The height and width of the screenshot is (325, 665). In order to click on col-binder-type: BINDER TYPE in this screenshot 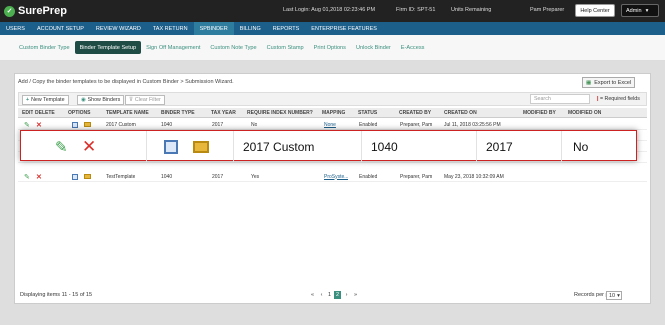, I will do `click(178, 113)`.